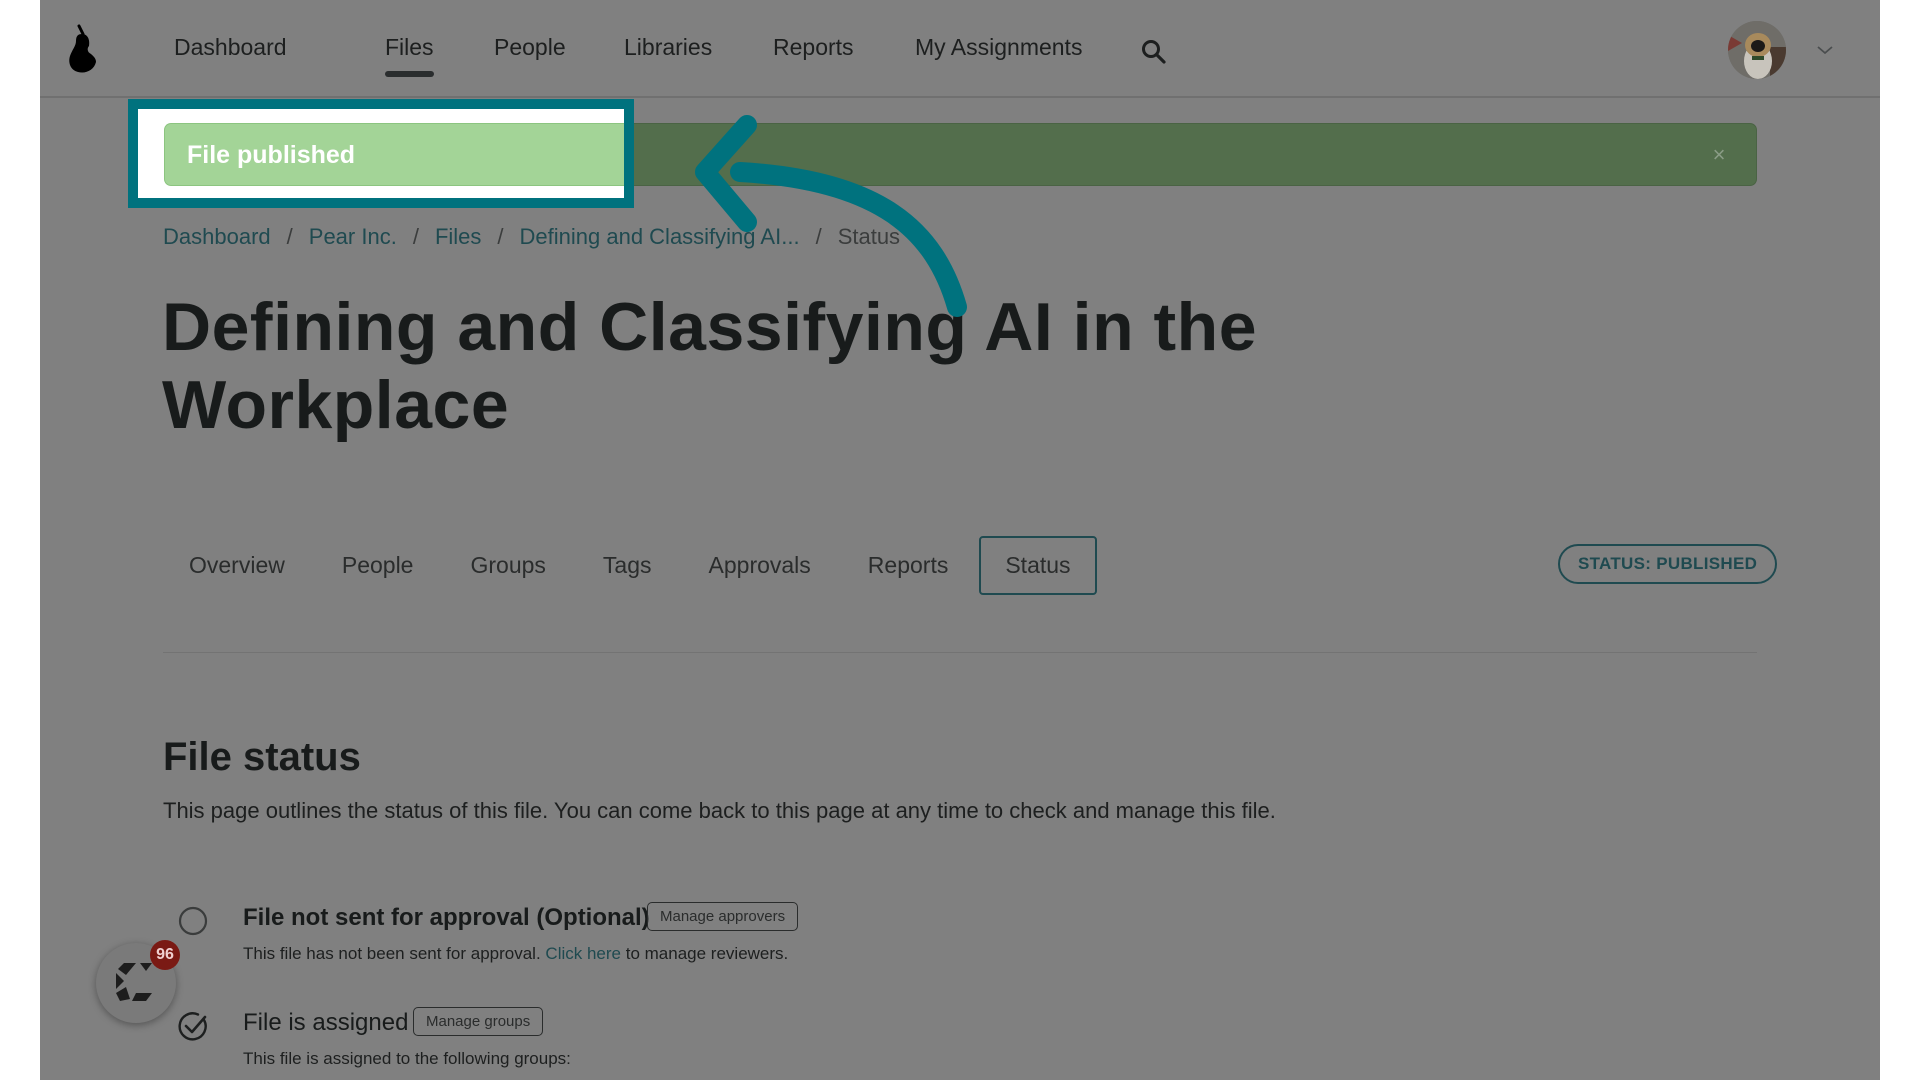 This screenshot has width=1920, height=1080. What do you see at coordinates (869, 236) in the screenshot?
I see `breadcrumb-current: Status` at bounding box center [869, 236].